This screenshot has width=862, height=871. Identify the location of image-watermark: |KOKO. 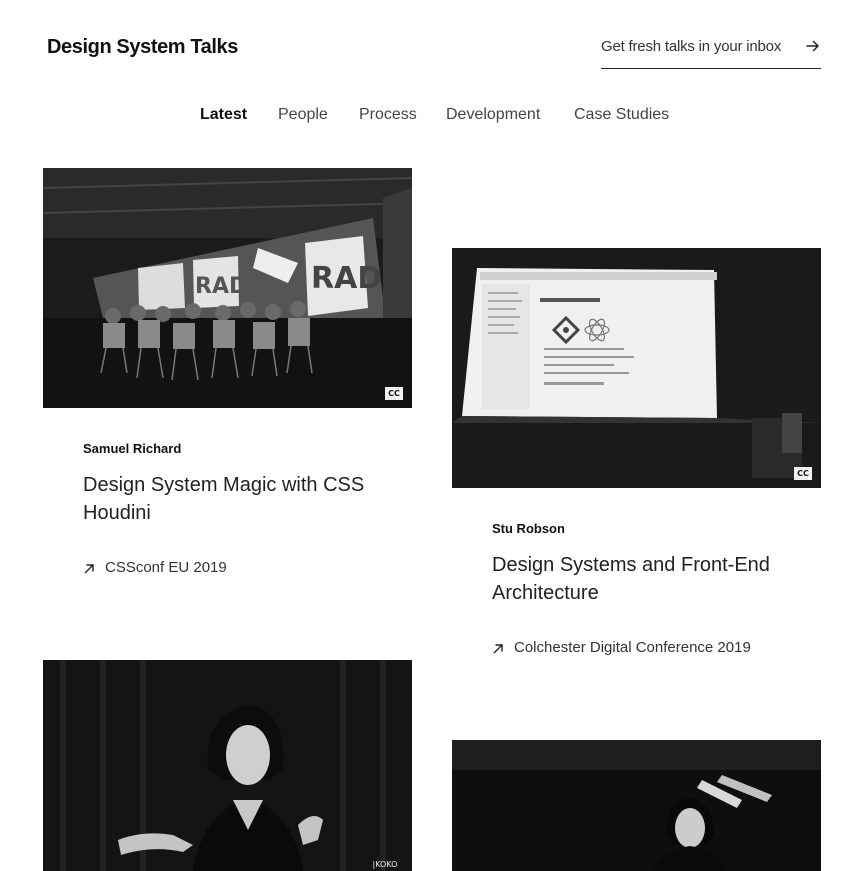
(385, 864).